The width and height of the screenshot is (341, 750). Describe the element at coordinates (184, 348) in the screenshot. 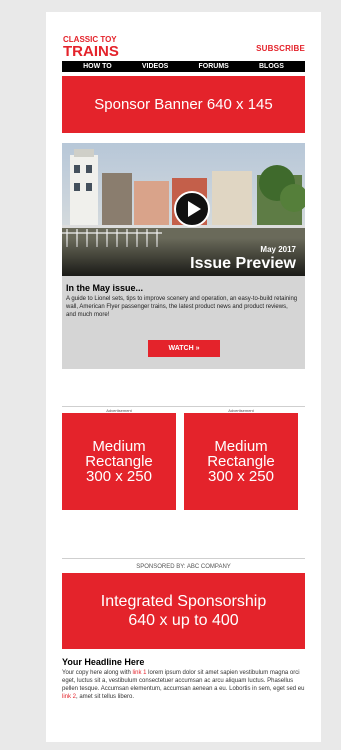

I see `watch-button: WATCH »` at that location.